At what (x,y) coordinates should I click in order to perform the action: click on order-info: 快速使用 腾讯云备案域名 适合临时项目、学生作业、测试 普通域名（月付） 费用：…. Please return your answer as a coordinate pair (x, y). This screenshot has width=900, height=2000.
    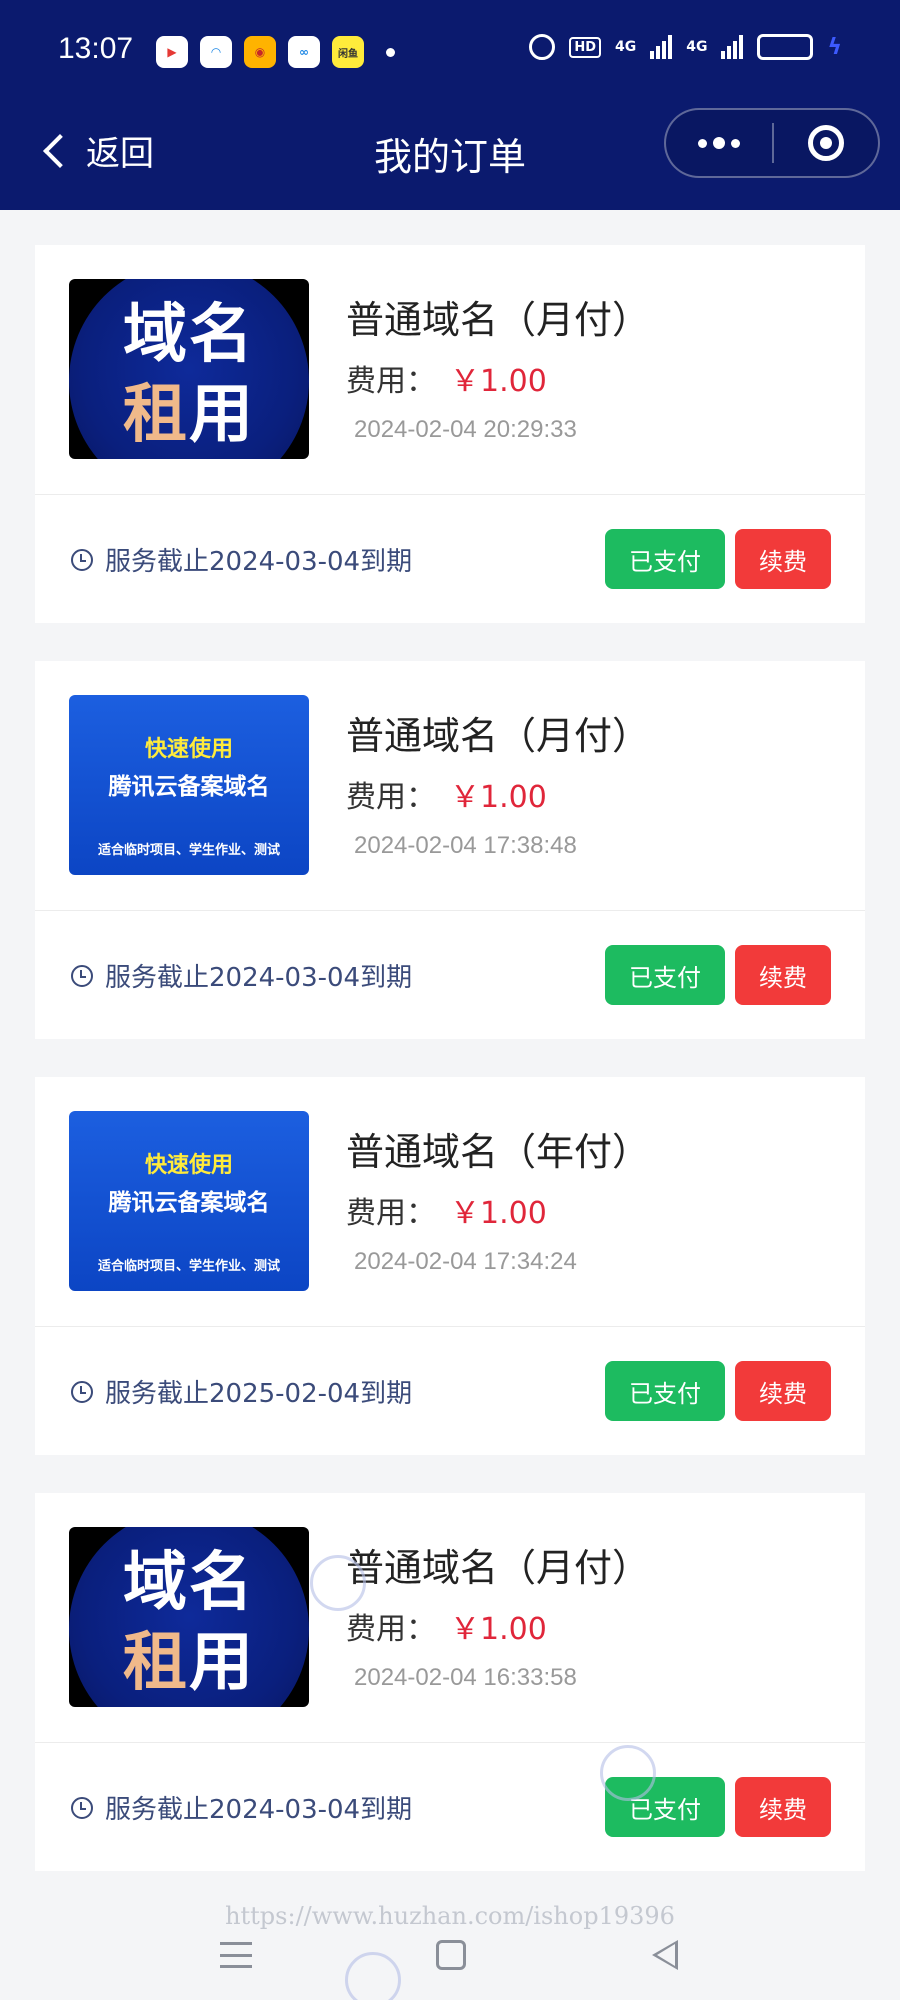
    Looking at the image, I should click on (450, 786).